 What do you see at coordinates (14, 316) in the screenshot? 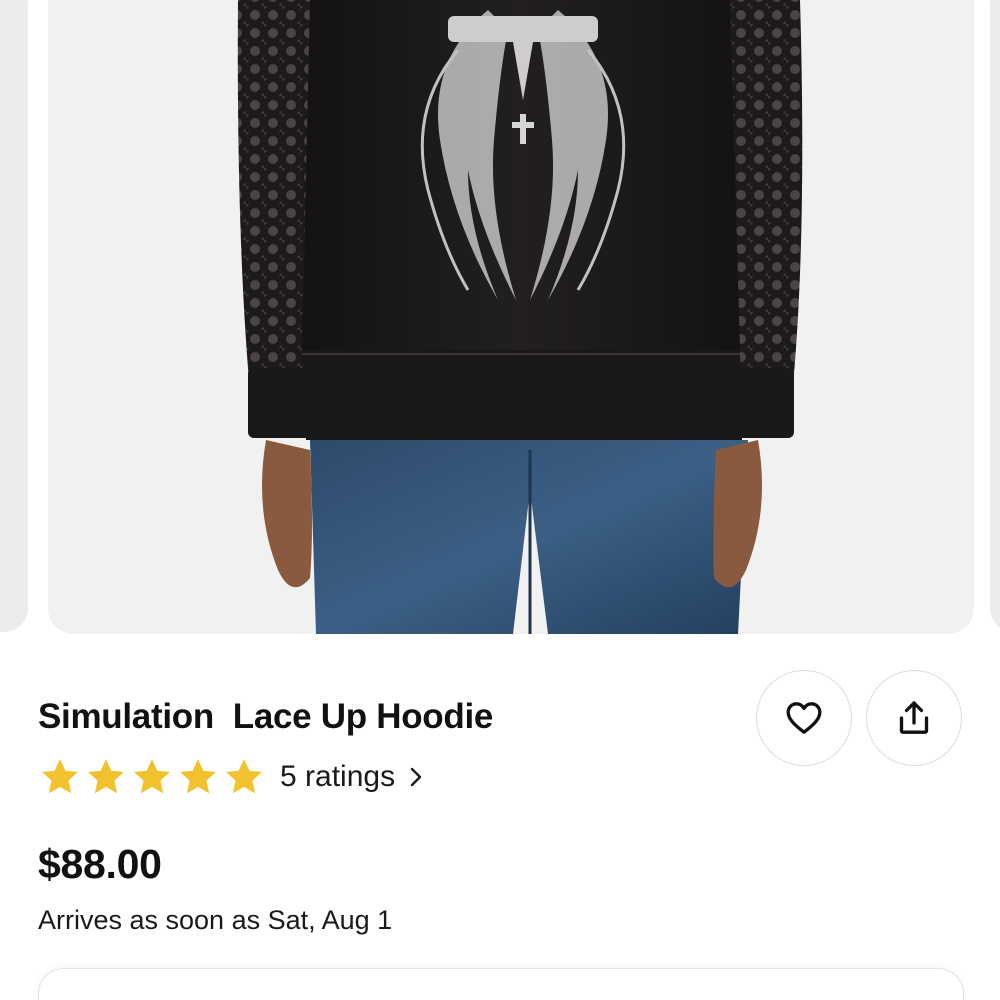
I see `previous-image-peek` at bounding box center [14, 316].